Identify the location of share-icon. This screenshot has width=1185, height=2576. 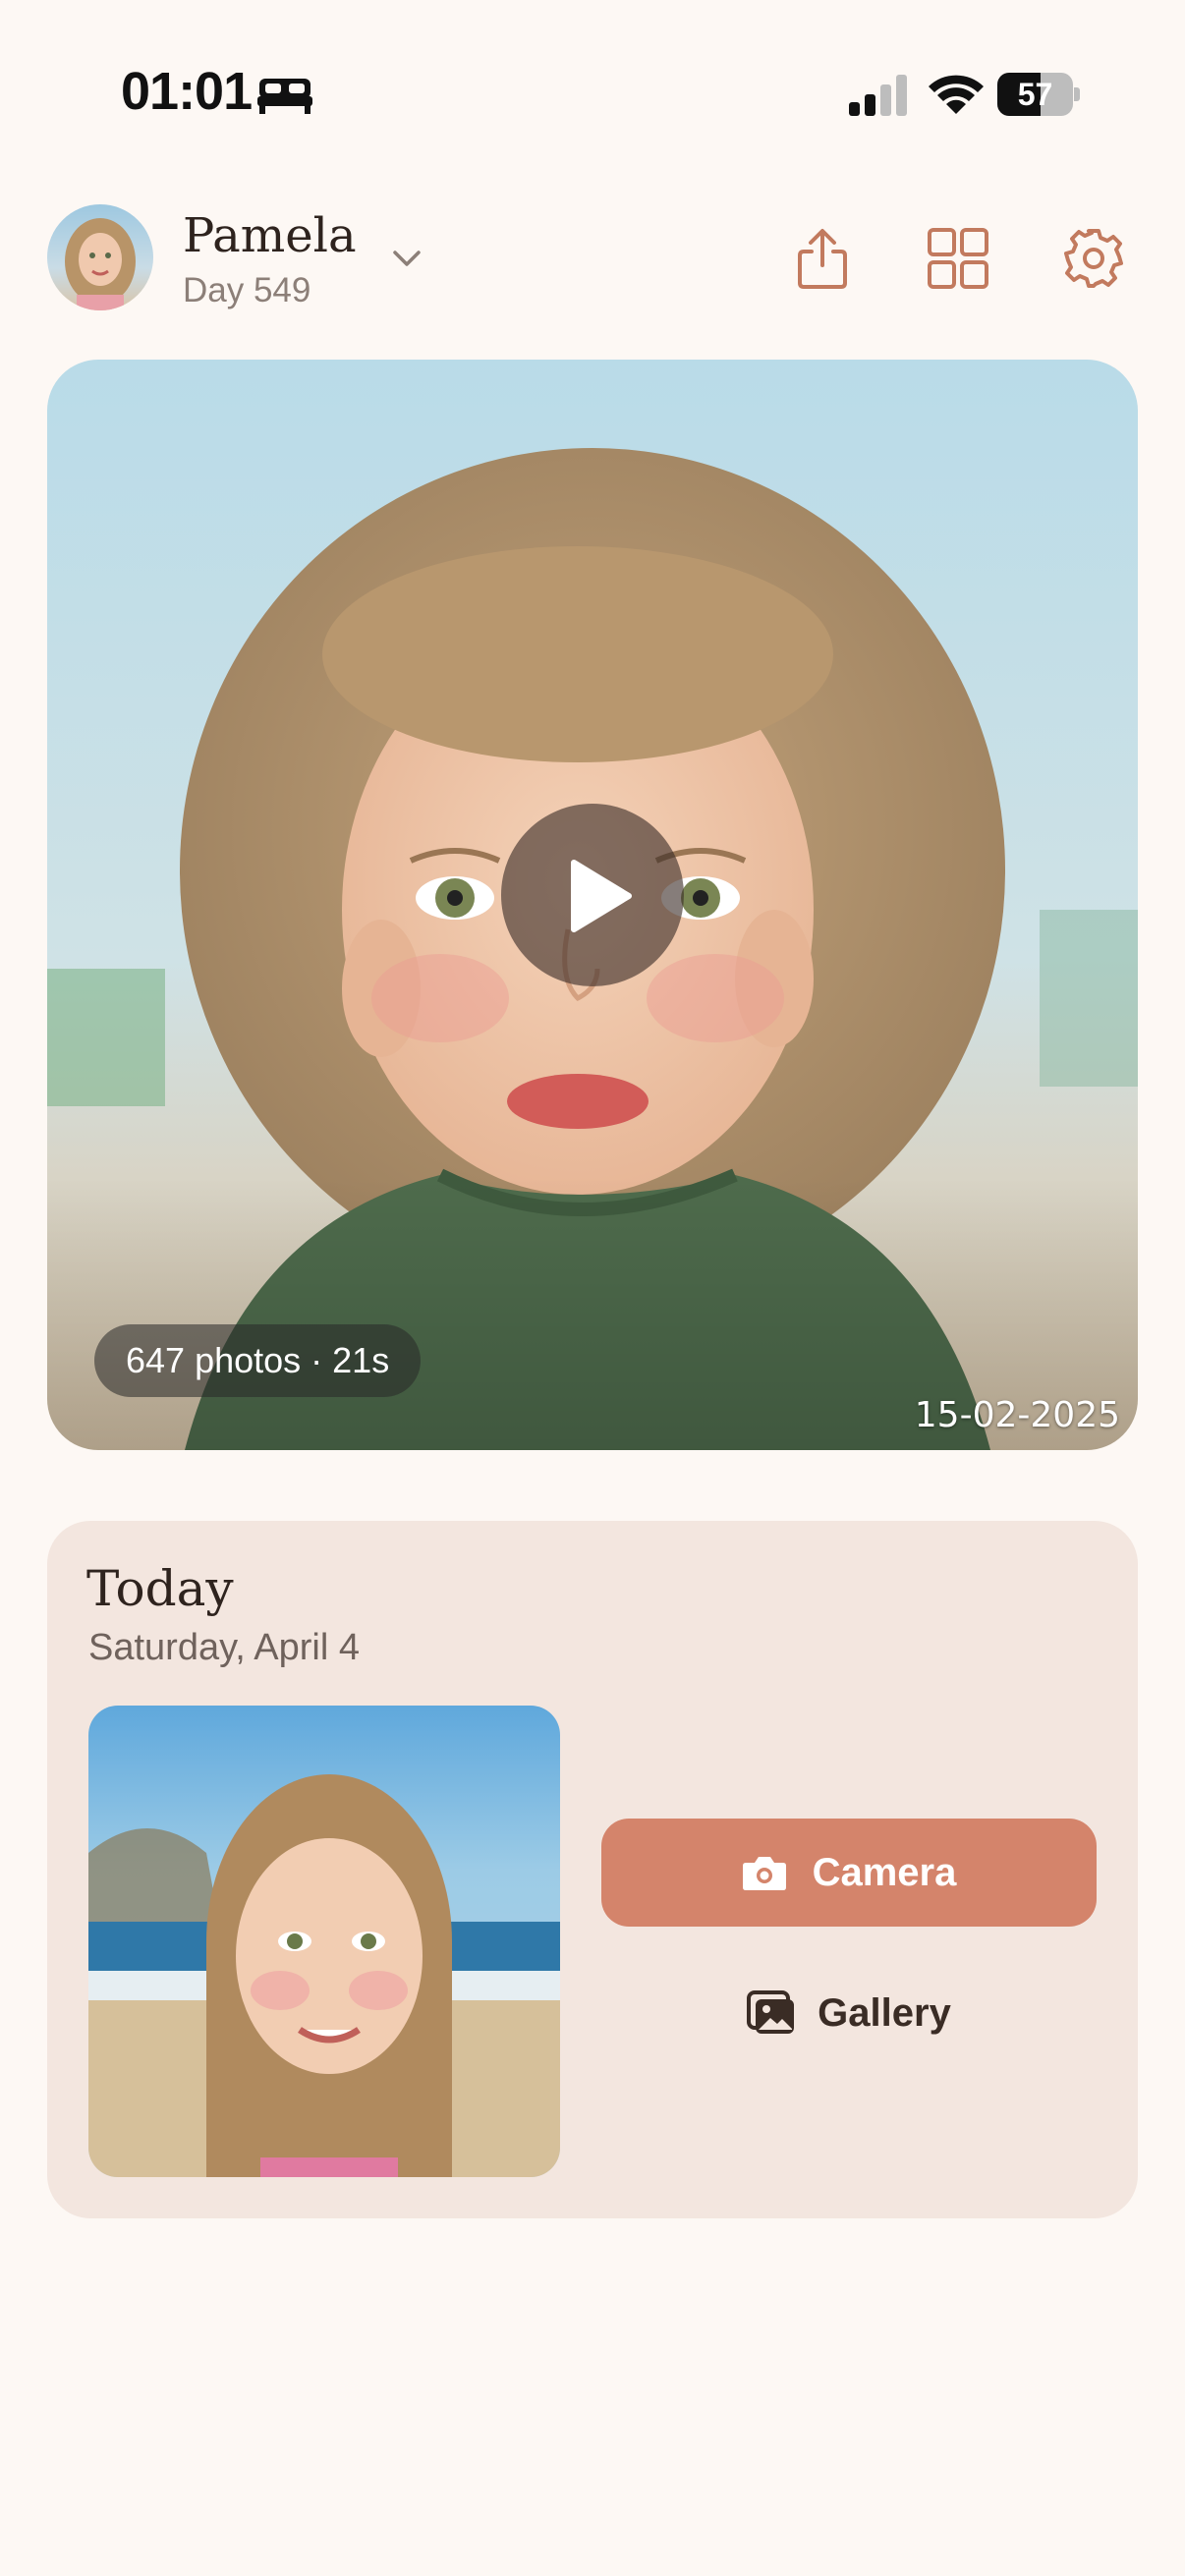
(823, 258).